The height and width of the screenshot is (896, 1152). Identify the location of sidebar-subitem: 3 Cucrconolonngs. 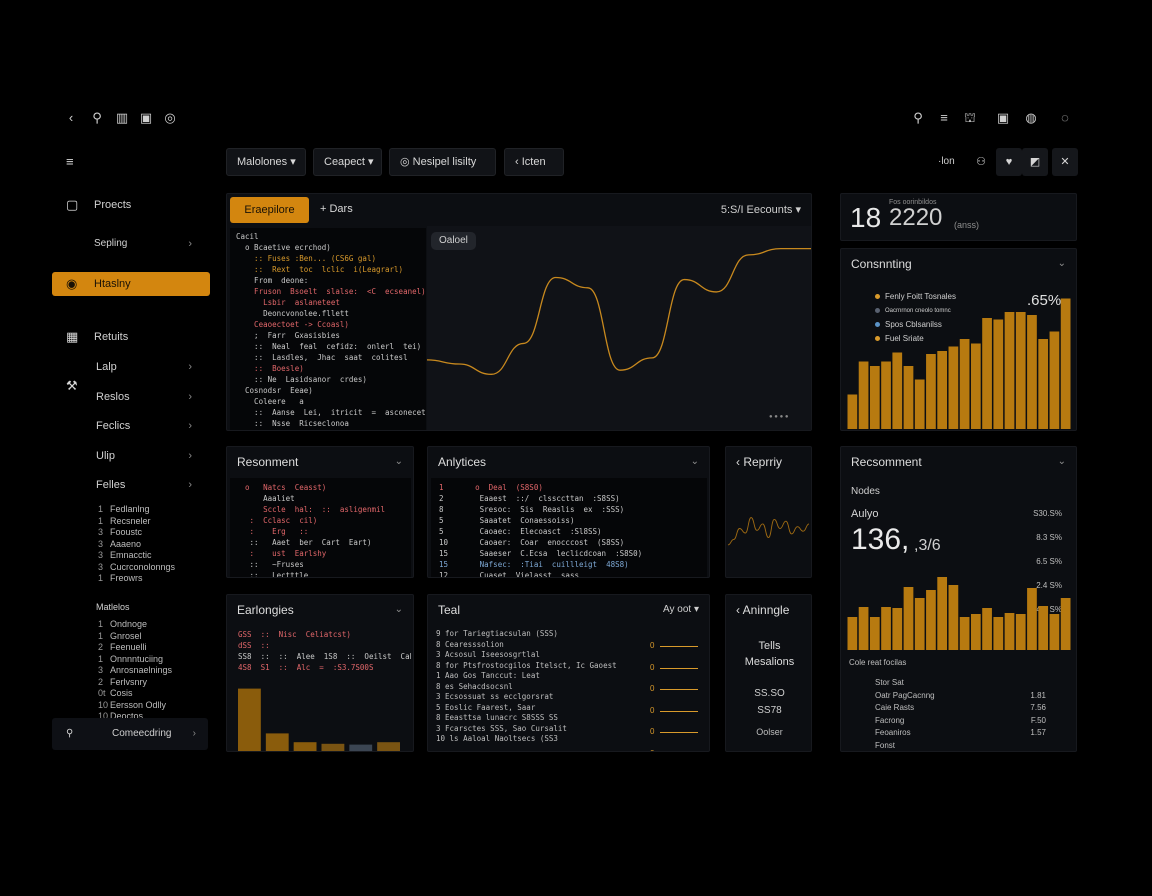
(136, 568).